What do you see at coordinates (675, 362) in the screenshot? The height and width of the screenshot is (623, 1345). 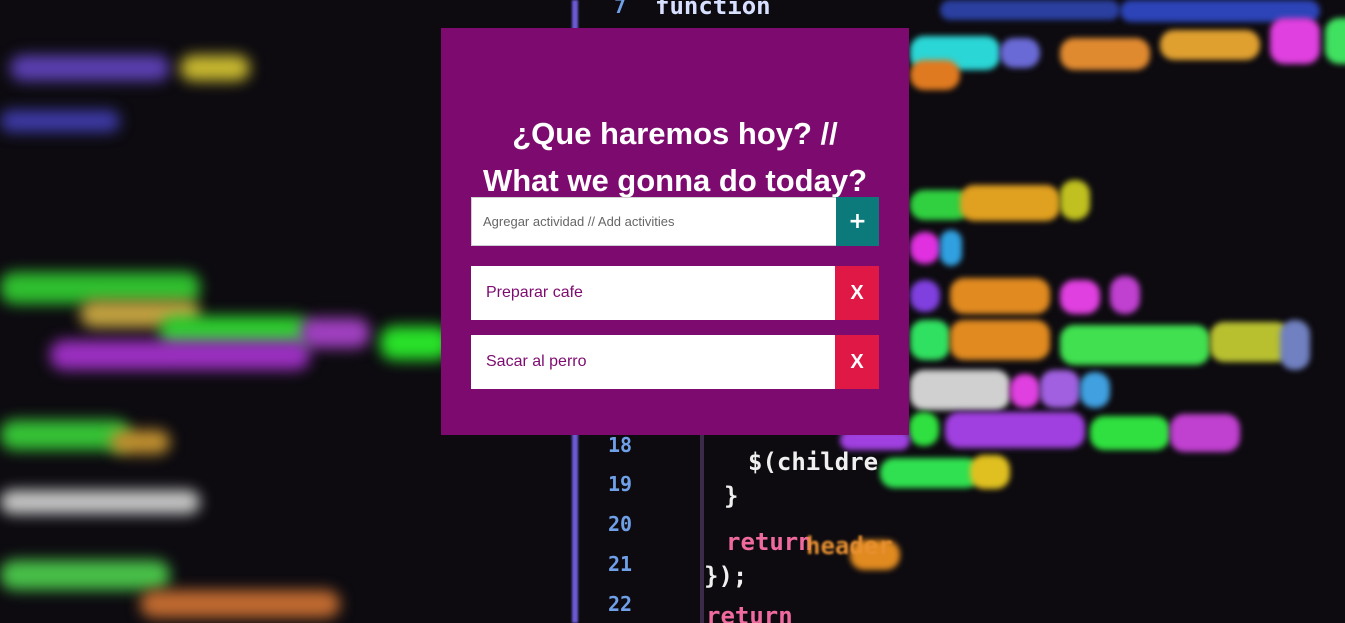 I see `task-item: Sacar al perro X` at bounding box center [675, 362].